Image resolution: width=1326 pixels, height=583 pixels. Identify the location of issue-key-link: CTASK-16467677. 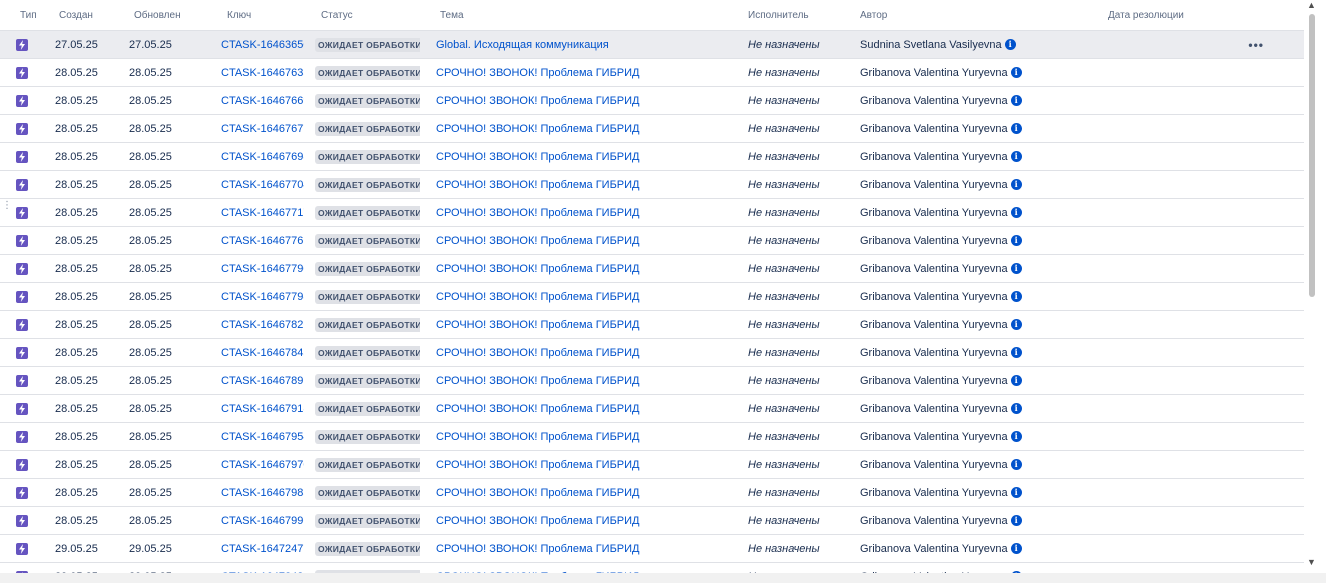
(262, 129).